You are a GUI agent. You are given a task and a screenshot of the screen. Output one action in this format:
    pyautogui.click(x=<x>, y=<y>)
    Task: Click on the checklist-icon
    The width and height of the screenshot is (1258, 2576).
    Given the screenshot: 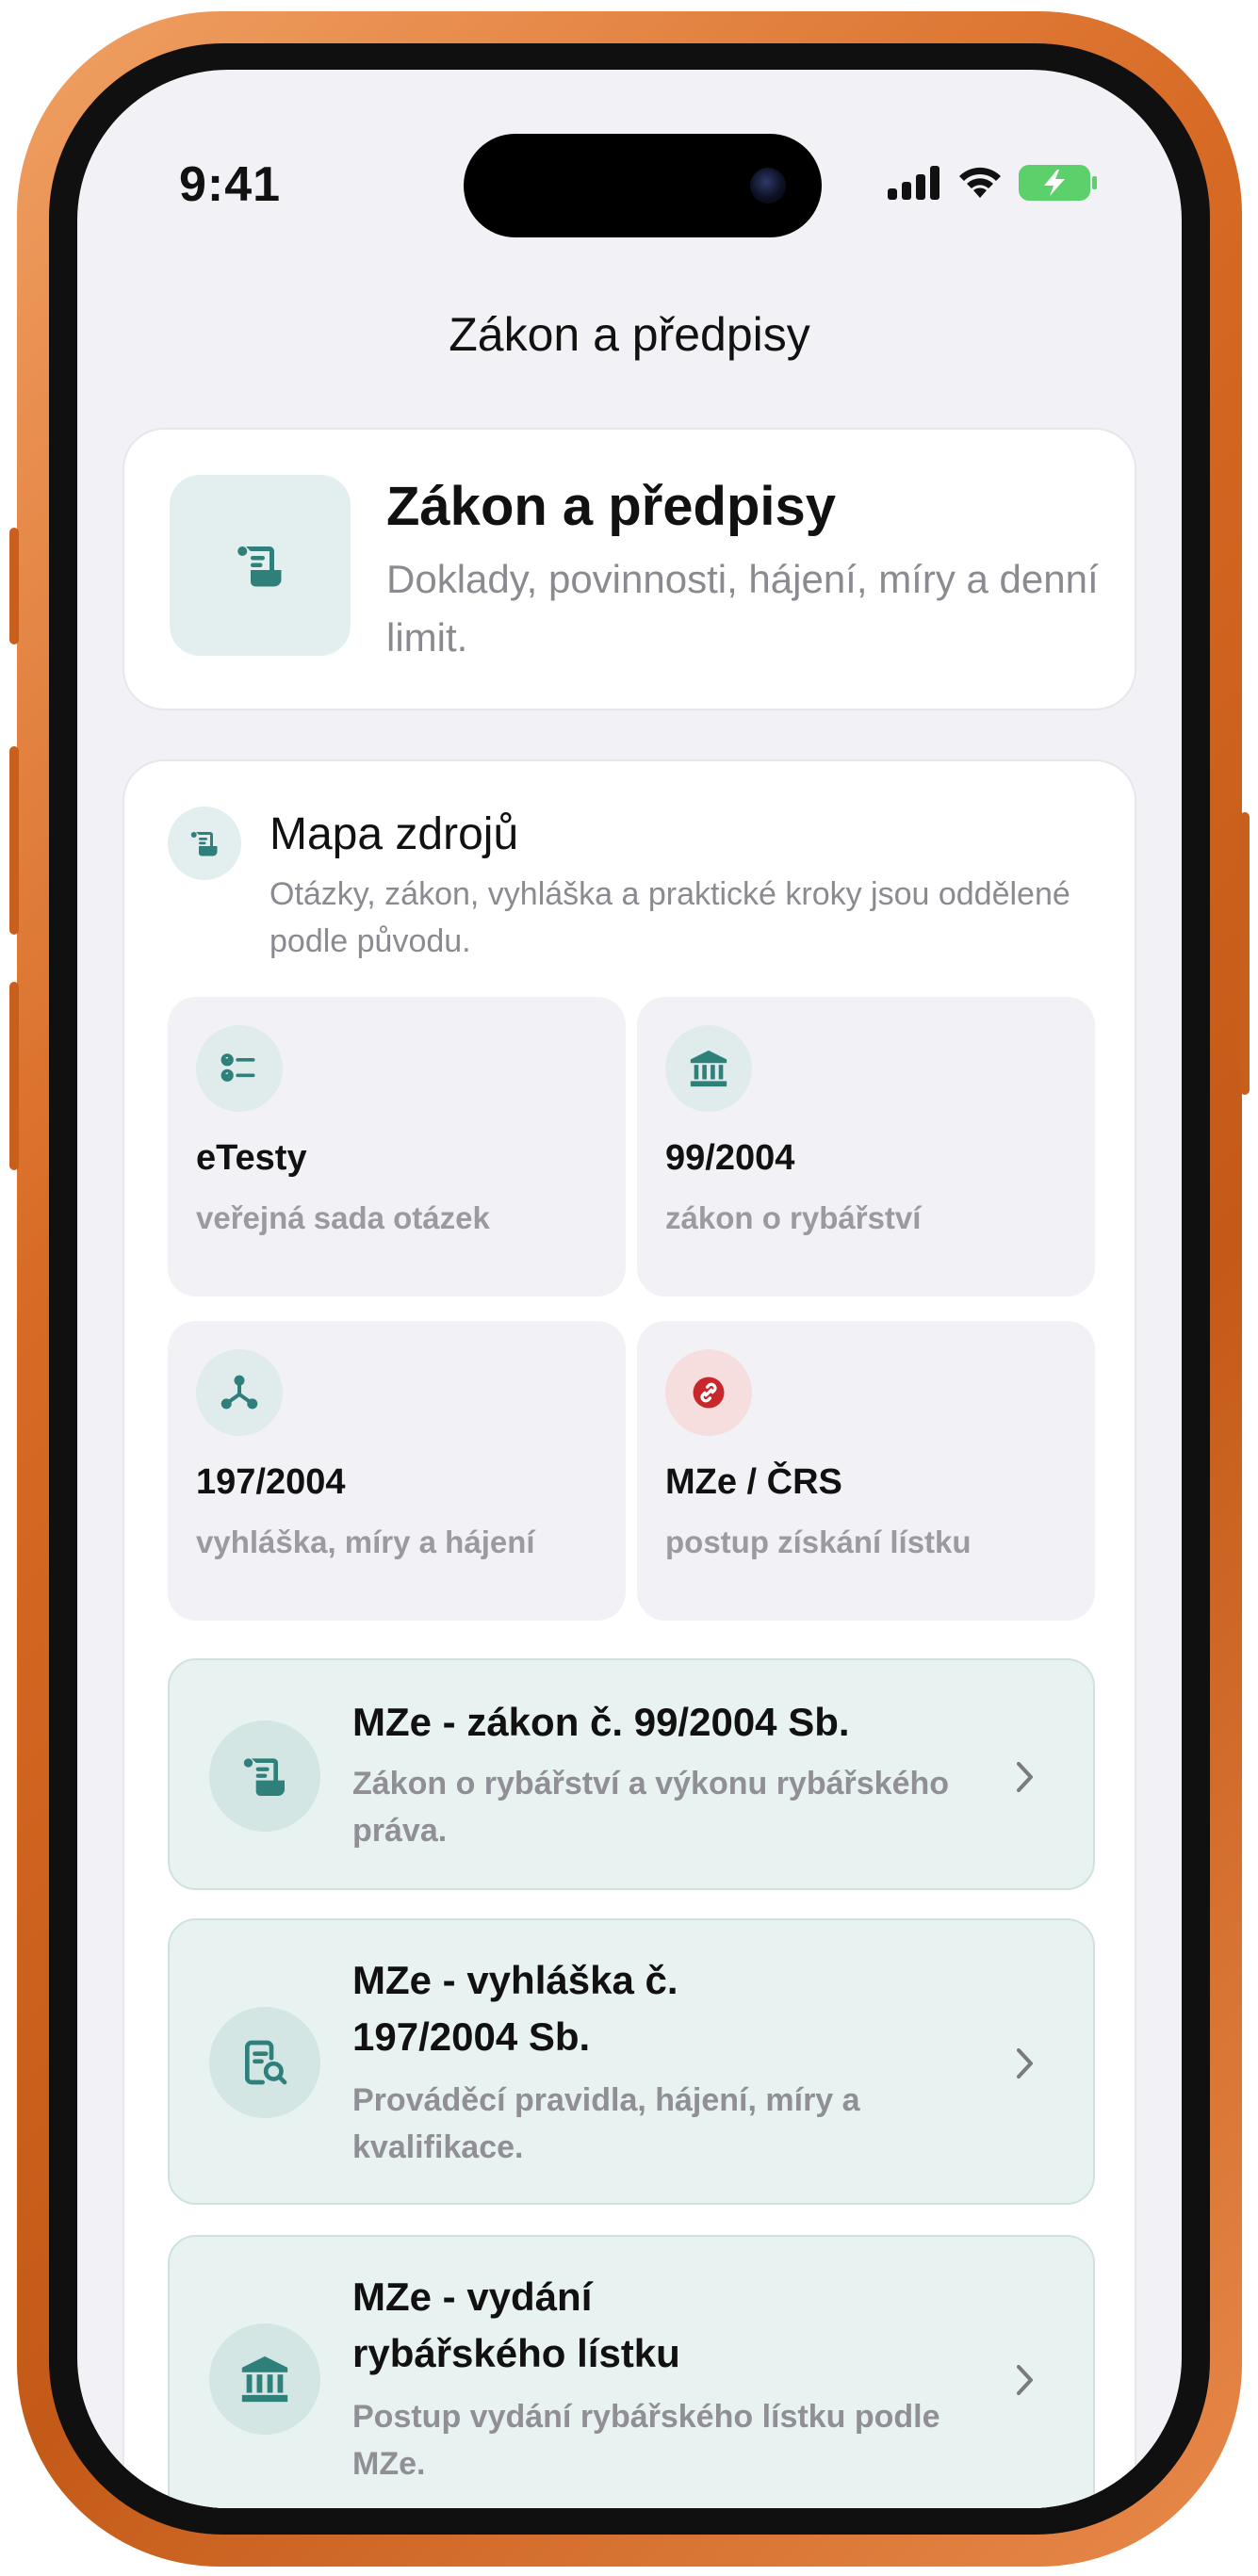 What is the action you would take?
    pyautogui.click(x=238, y=1067)
    